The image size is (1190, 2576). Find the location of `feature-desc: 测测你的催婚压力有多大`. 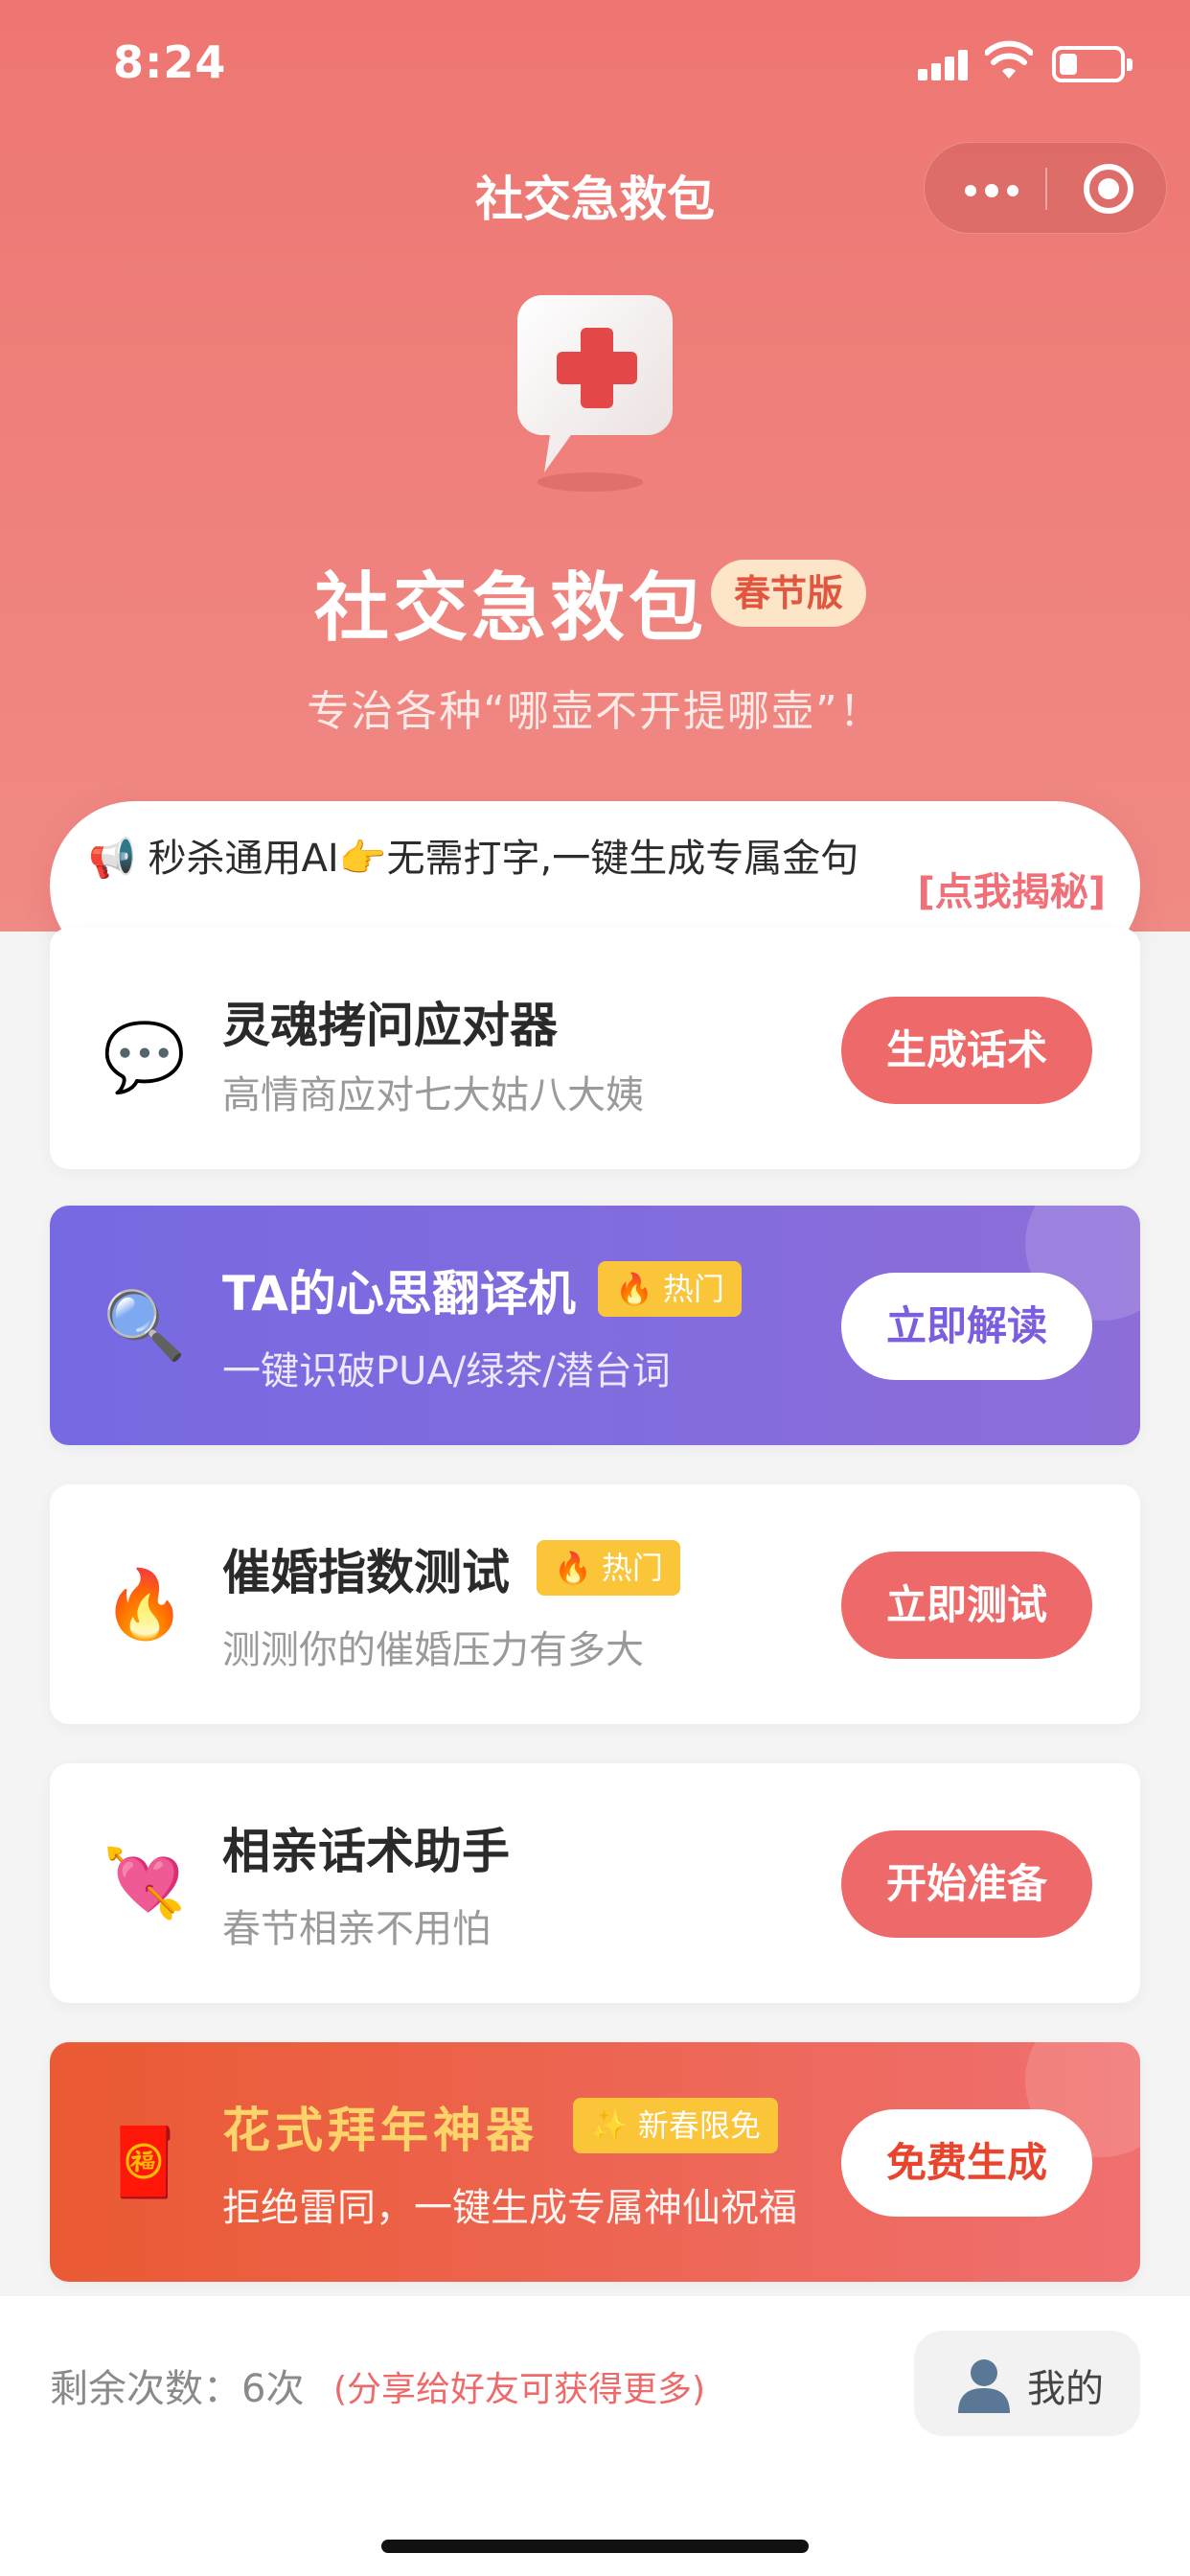

feature-desc: 测测你的催婚压力有多大 is located at coordinates (433, 1650).